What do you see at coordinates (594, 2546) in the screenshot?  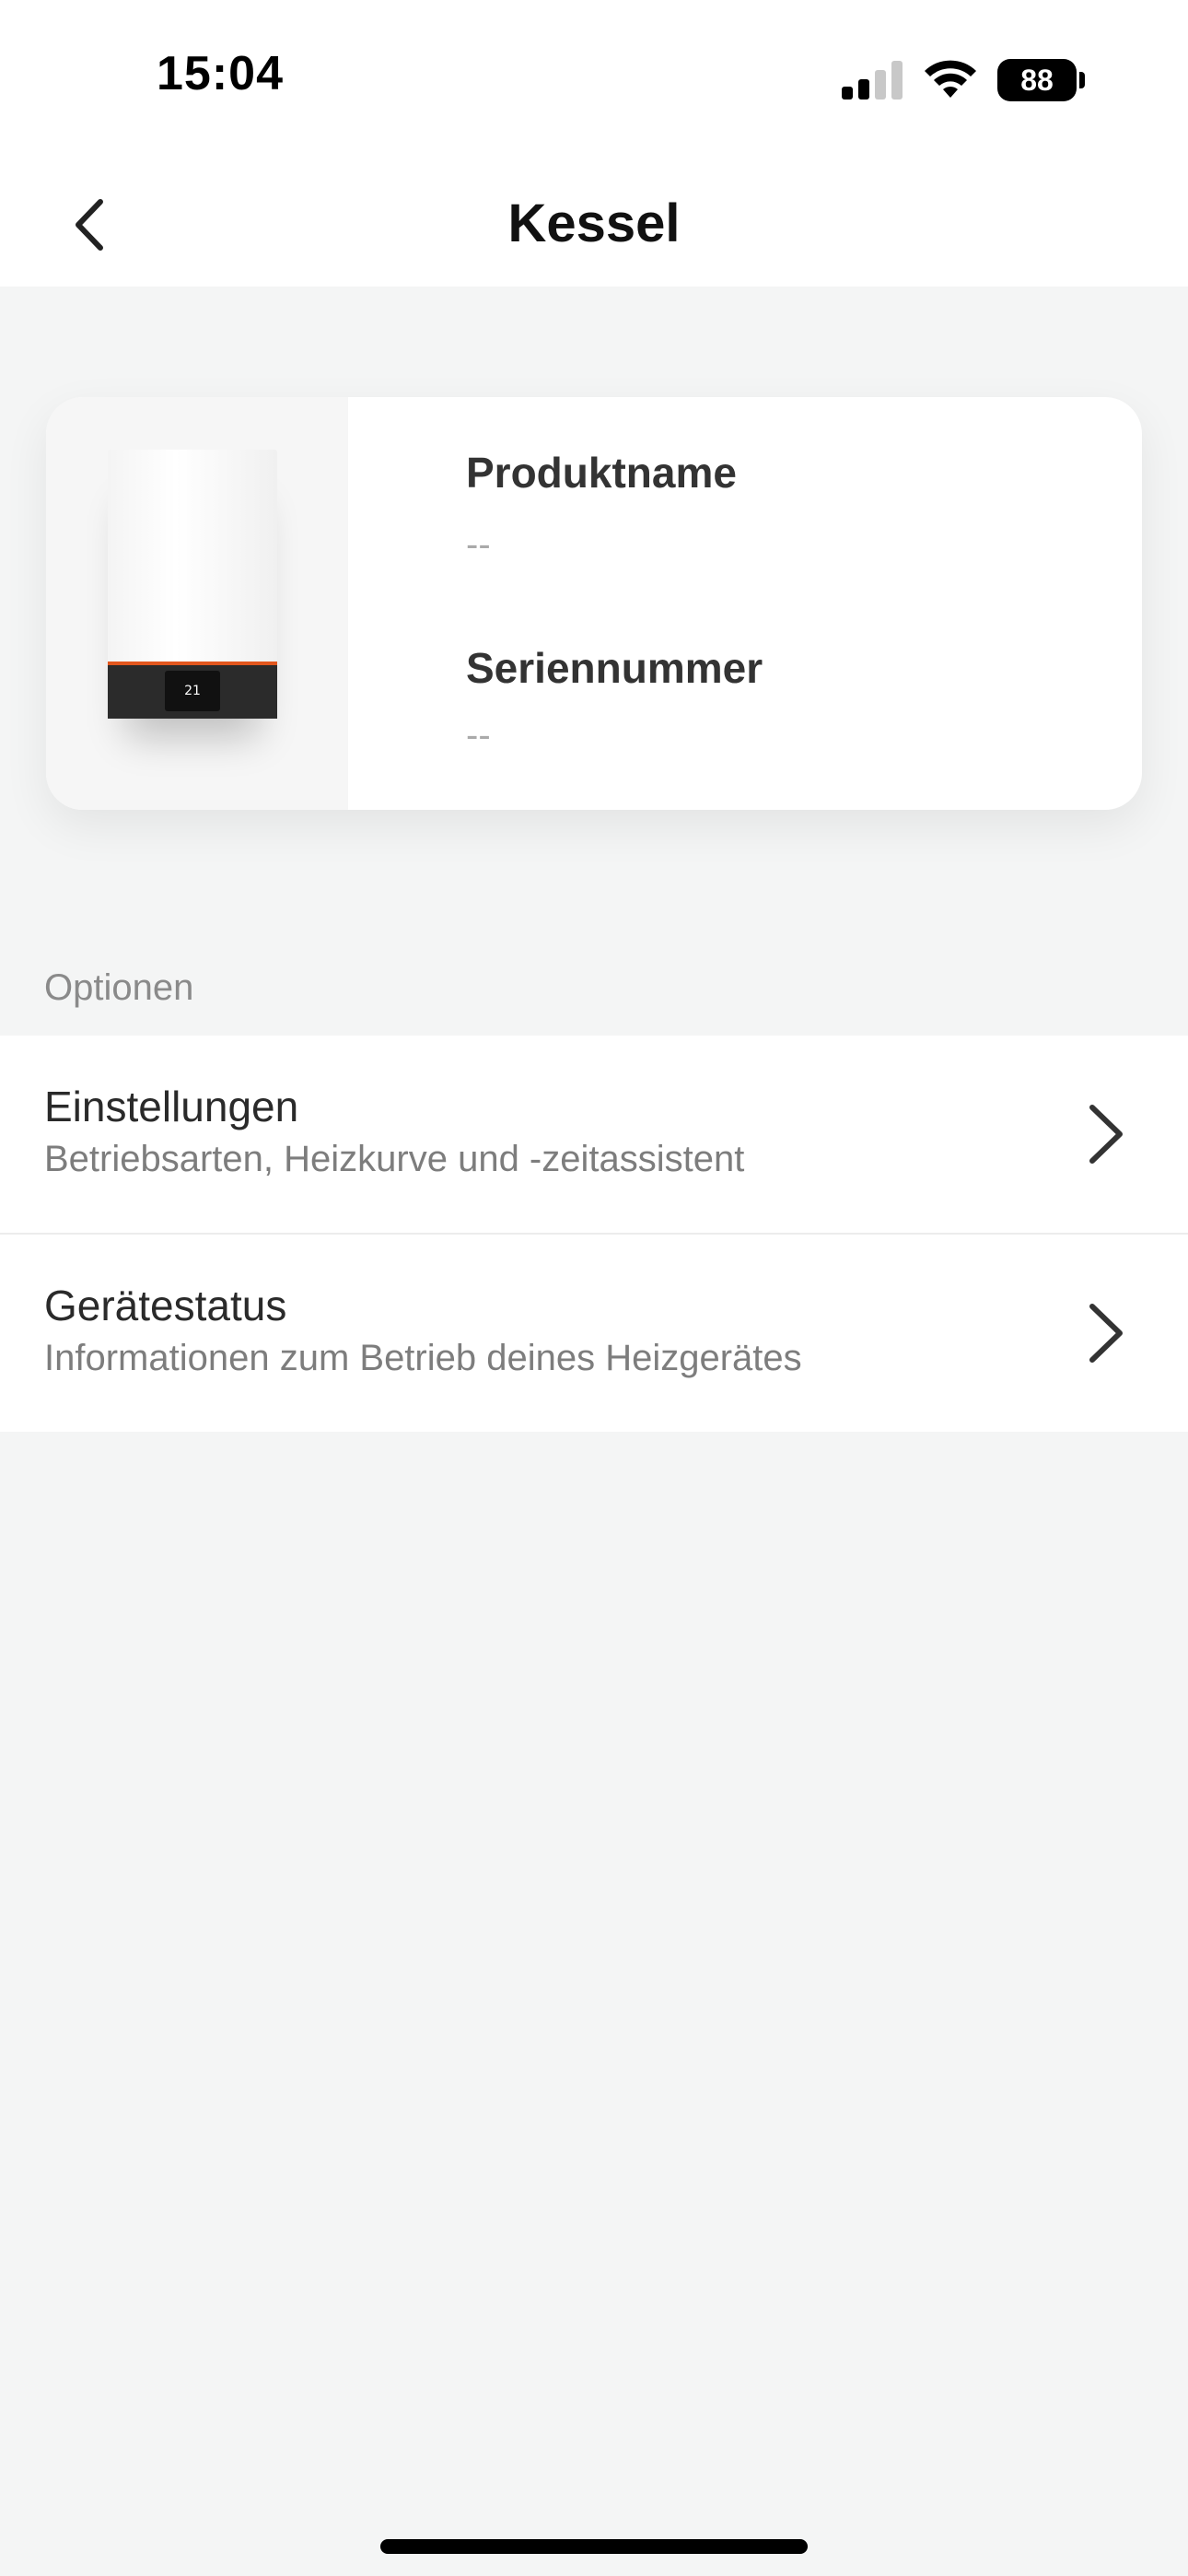 I see `home-indicator` at bounding box center [594, 2546].